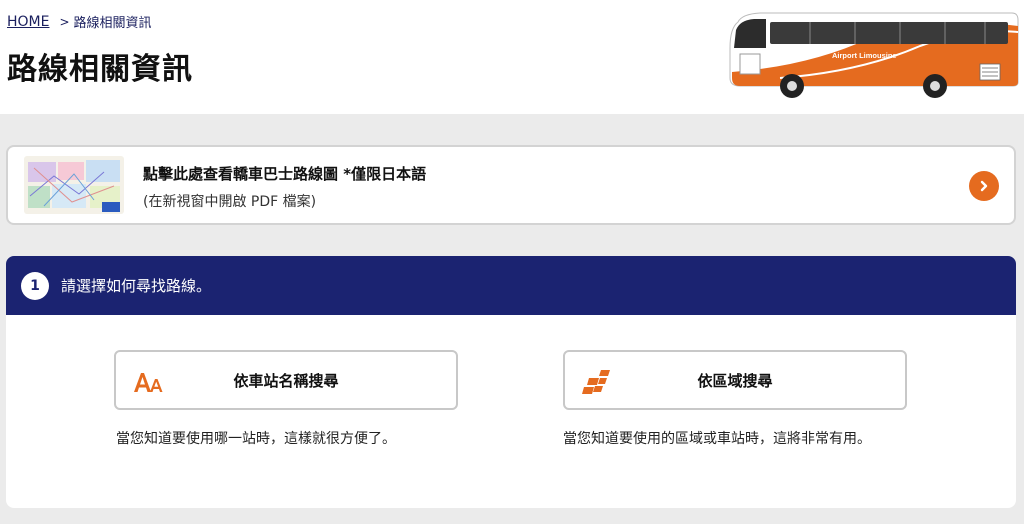 The image size is (1024, 524). Describe the element at coordinates (74, 185) in the screenshot. I see `route-map-thumbnail` at that location.